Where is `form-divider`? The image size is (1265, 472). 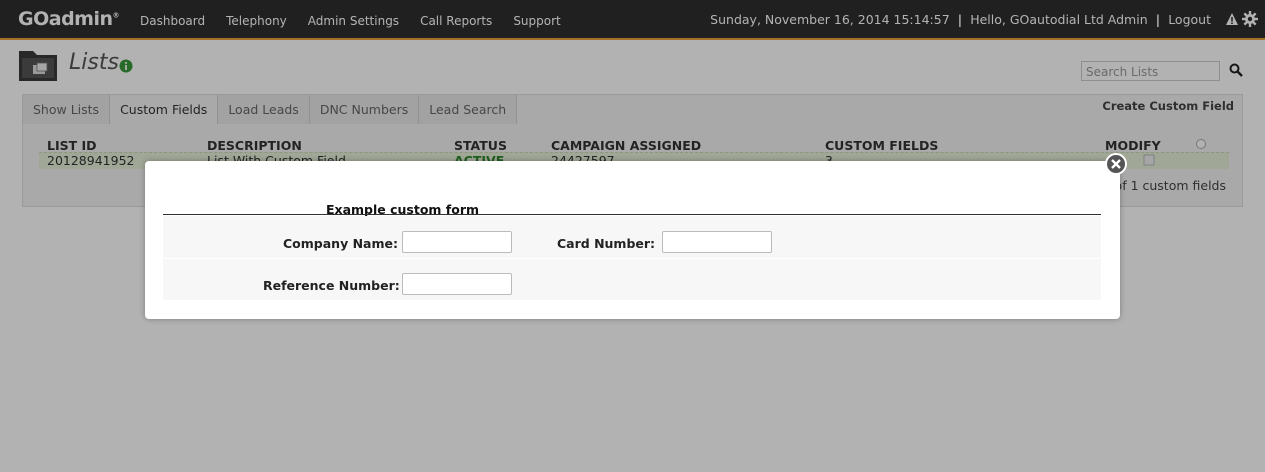 form-divider is located at coordinates (632, 214).